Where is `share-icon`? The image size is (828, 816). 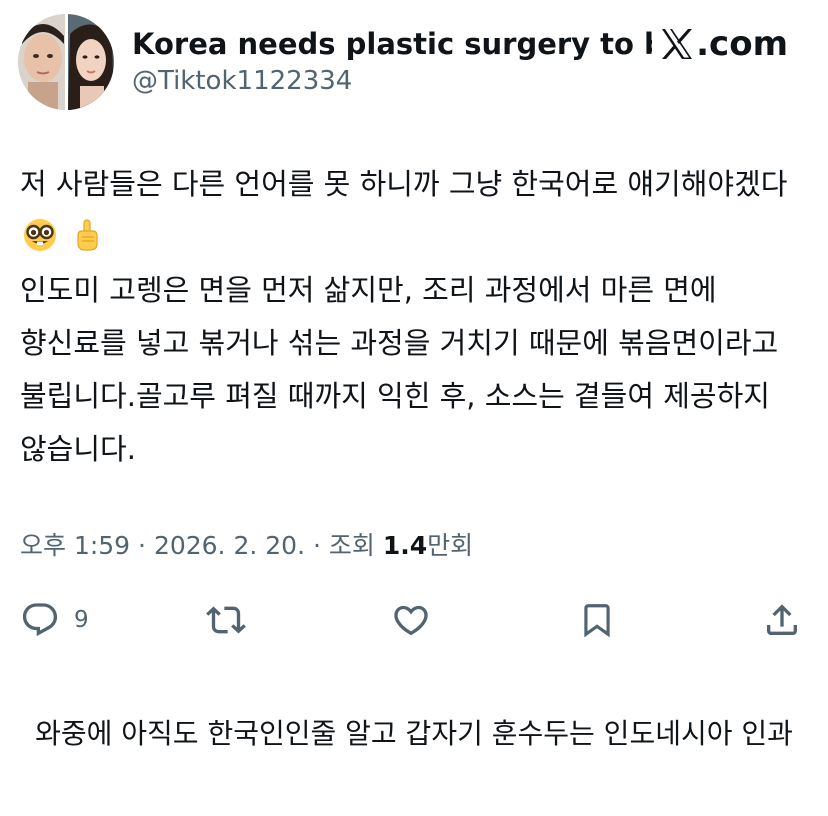 share-icon is located at coordinates (782, 619).